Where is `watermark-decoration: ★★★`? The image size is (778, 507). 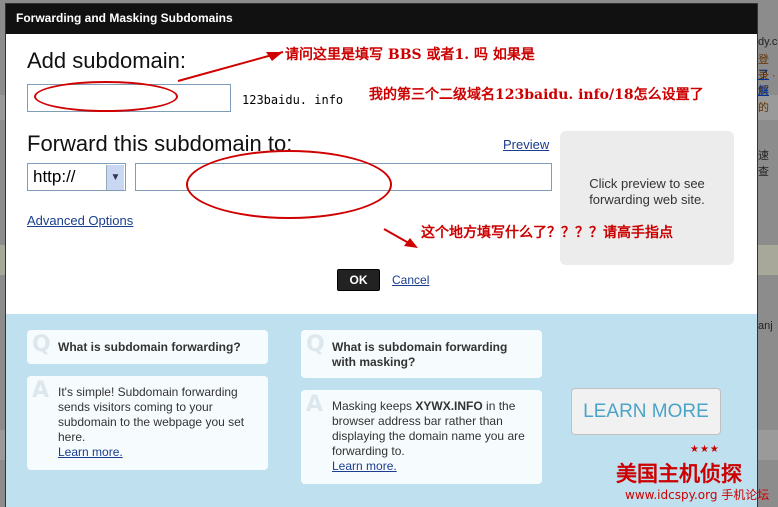
watermark-decoration: ★★★ is located at coordinates (705, 449).